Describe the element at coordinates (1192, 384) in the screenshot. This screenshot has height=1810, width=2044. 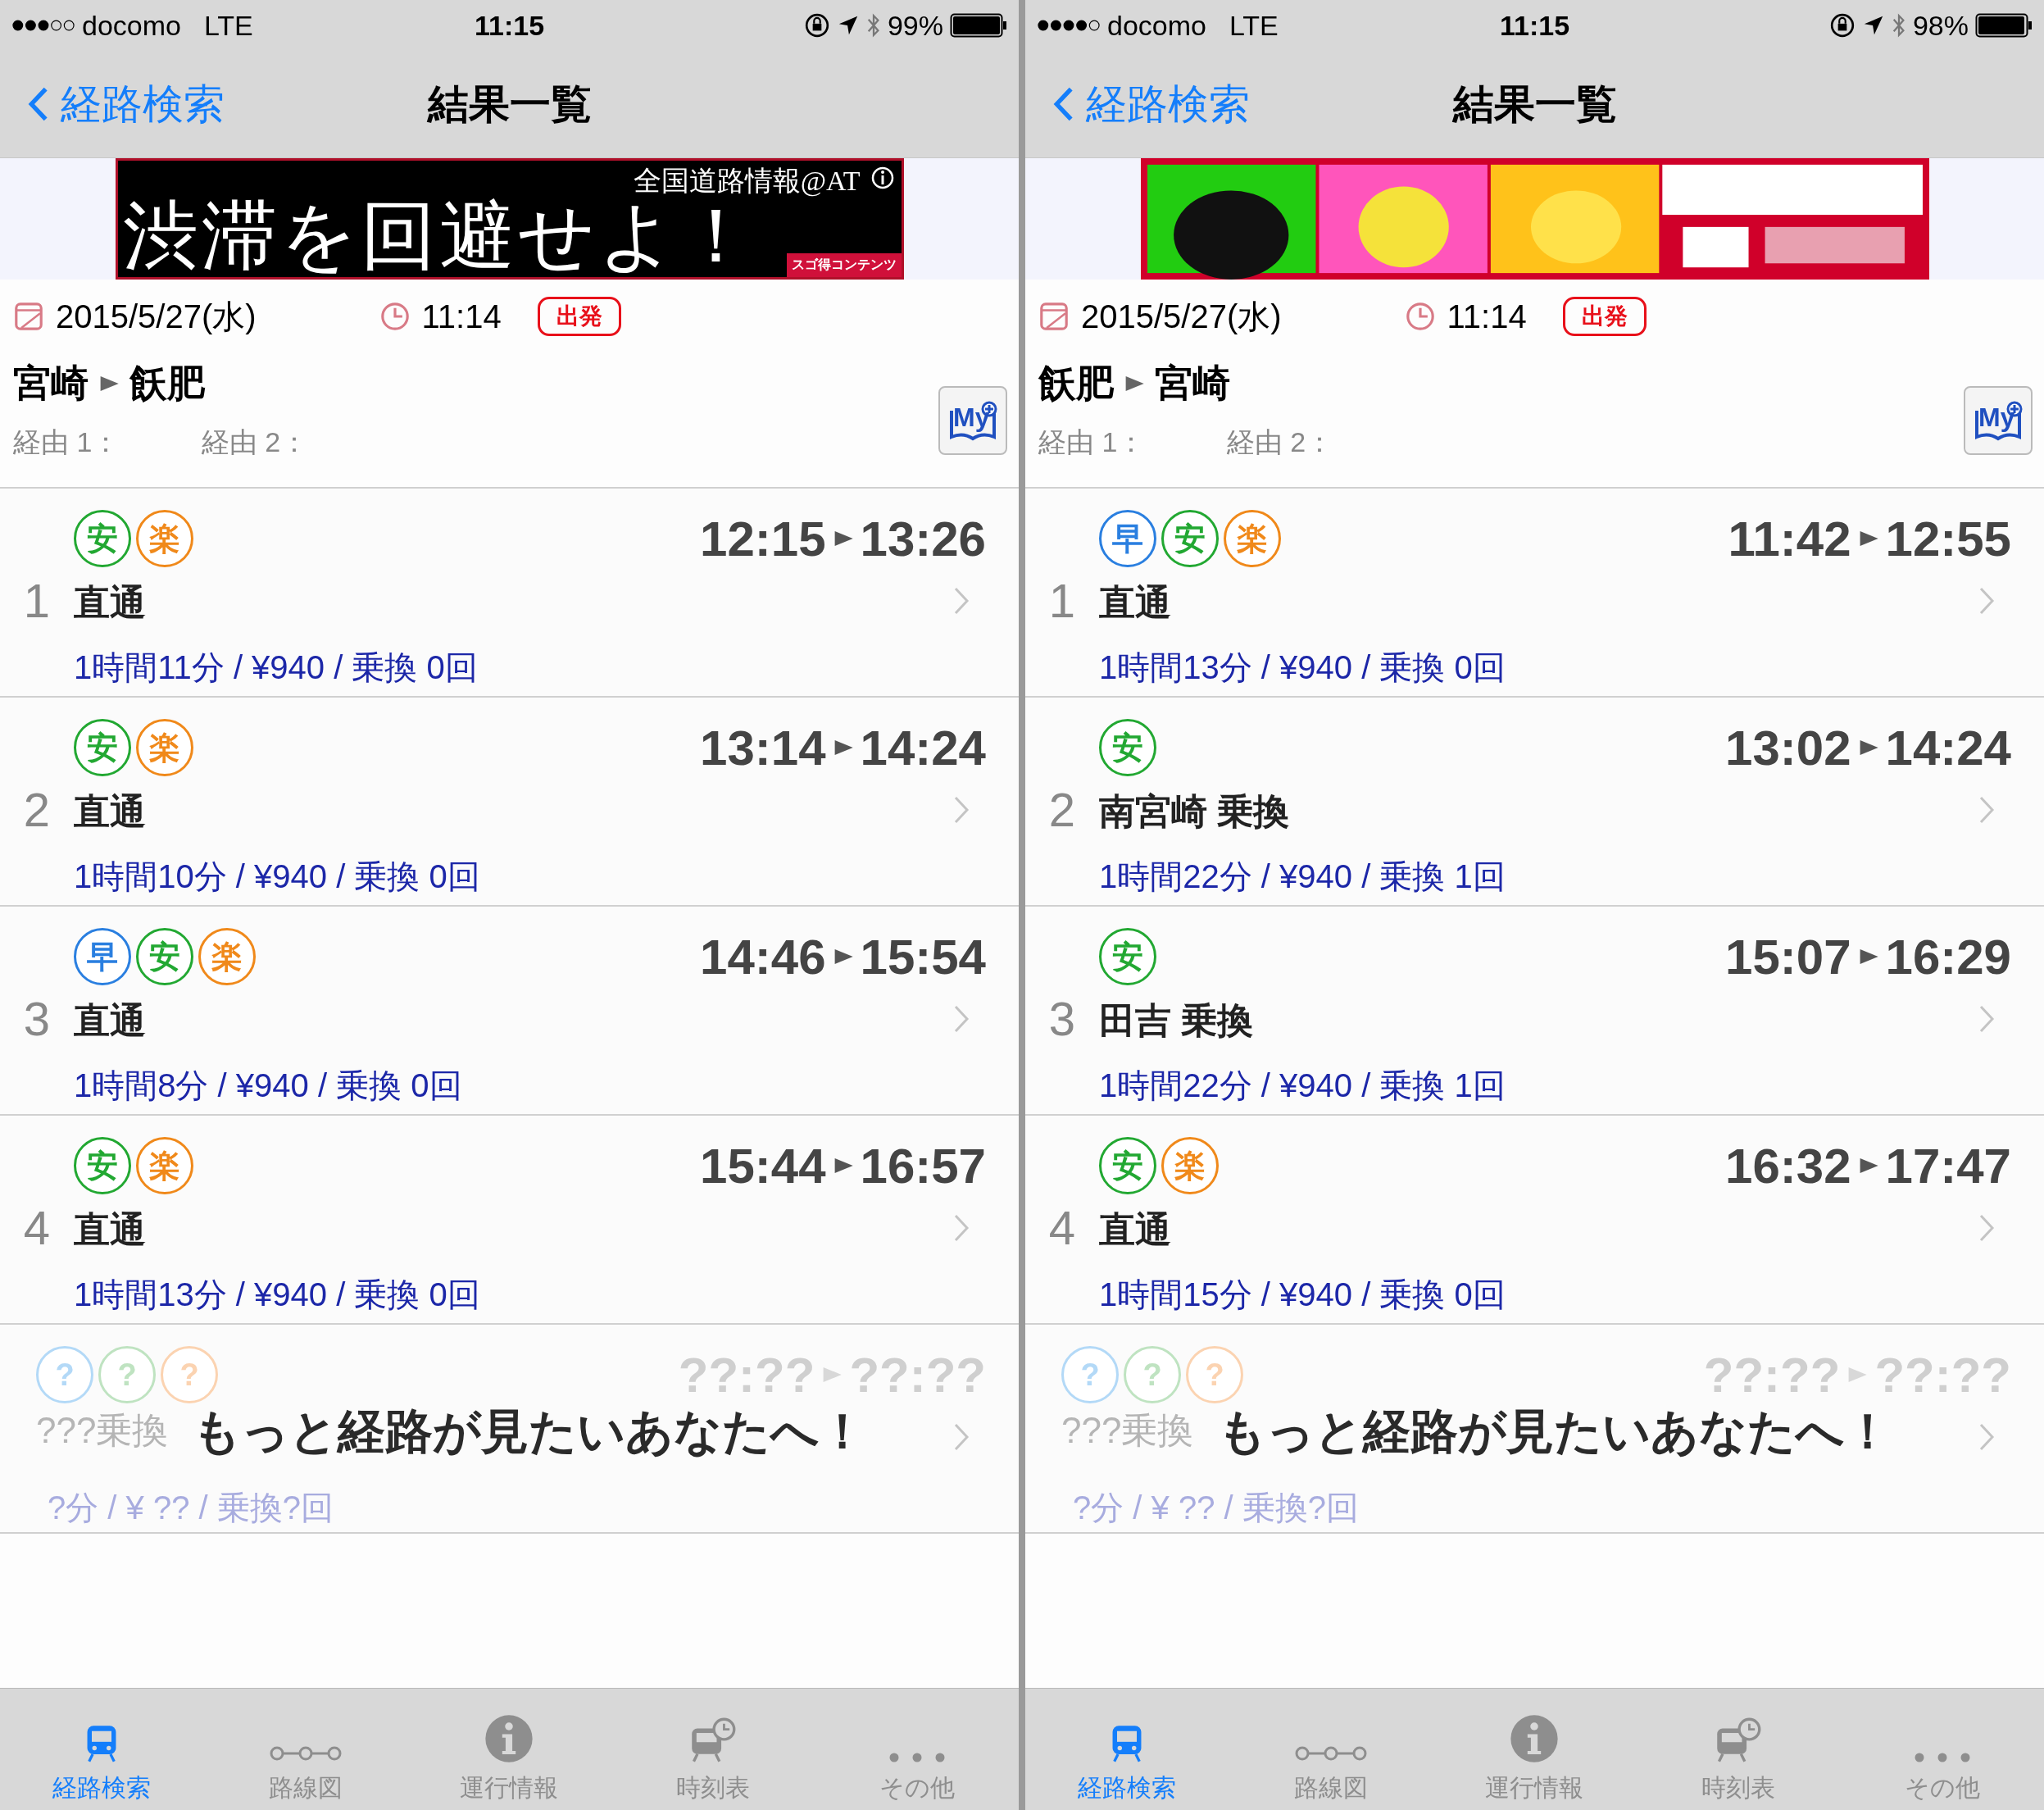
I see `destination-station: 宮崎` at that location.